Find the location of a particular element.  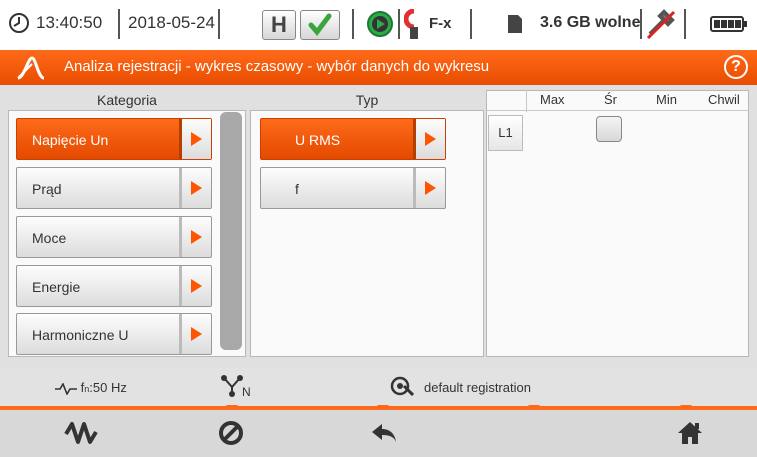

typ-item-f: f is located at coordinates (353, 188).